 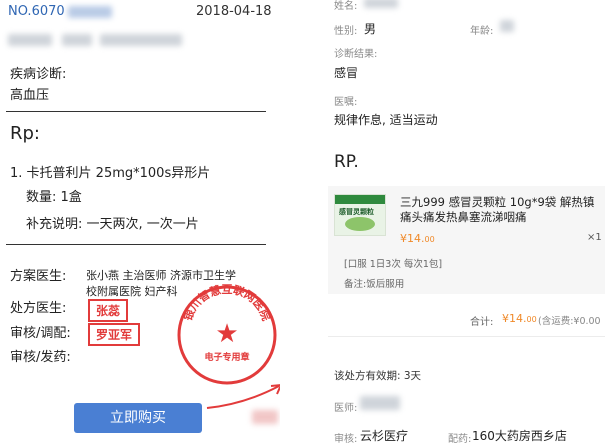 What do you see at coordinates (30, 95) in the screenshot?
I see `diagnosis-value: 高血压` at bounding box center [30, 95].